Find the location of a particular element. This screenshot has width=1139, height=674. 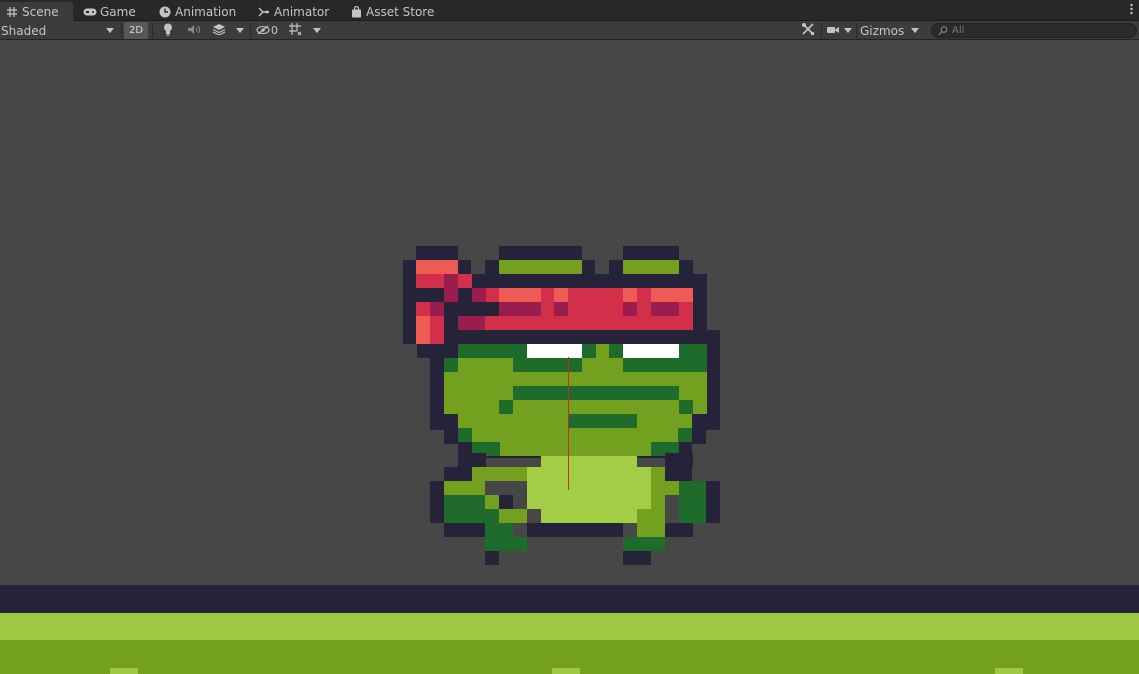

selection-pivot-line is located at coordinates (568, 423).